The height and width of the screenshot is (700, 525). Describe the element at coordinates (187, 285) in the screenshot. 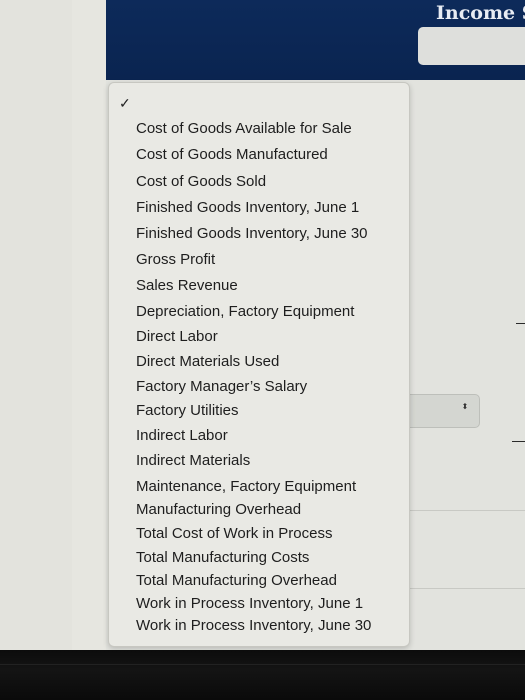

I see `dropdown-option: Sales Revenue` at that location.